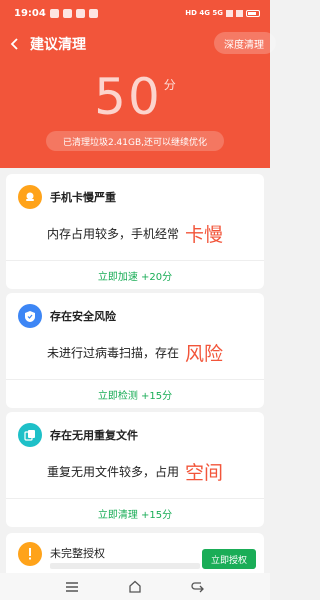 The height and width of the screenshot is (600, 320). What do you see at coordinates (112, 234) in the screenshot?
I see `card-description: 内存占用较多，手机经常` at bounding box center [112, 234].